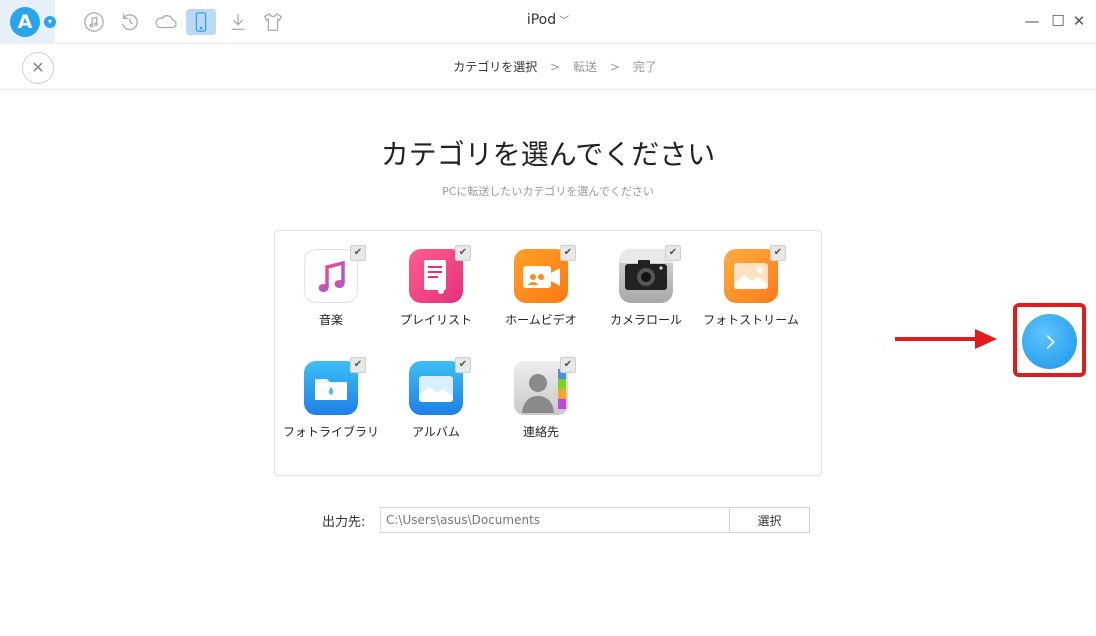 The image size is (1096, 636). I want to click on annotation-arrow, so click(936, 339).